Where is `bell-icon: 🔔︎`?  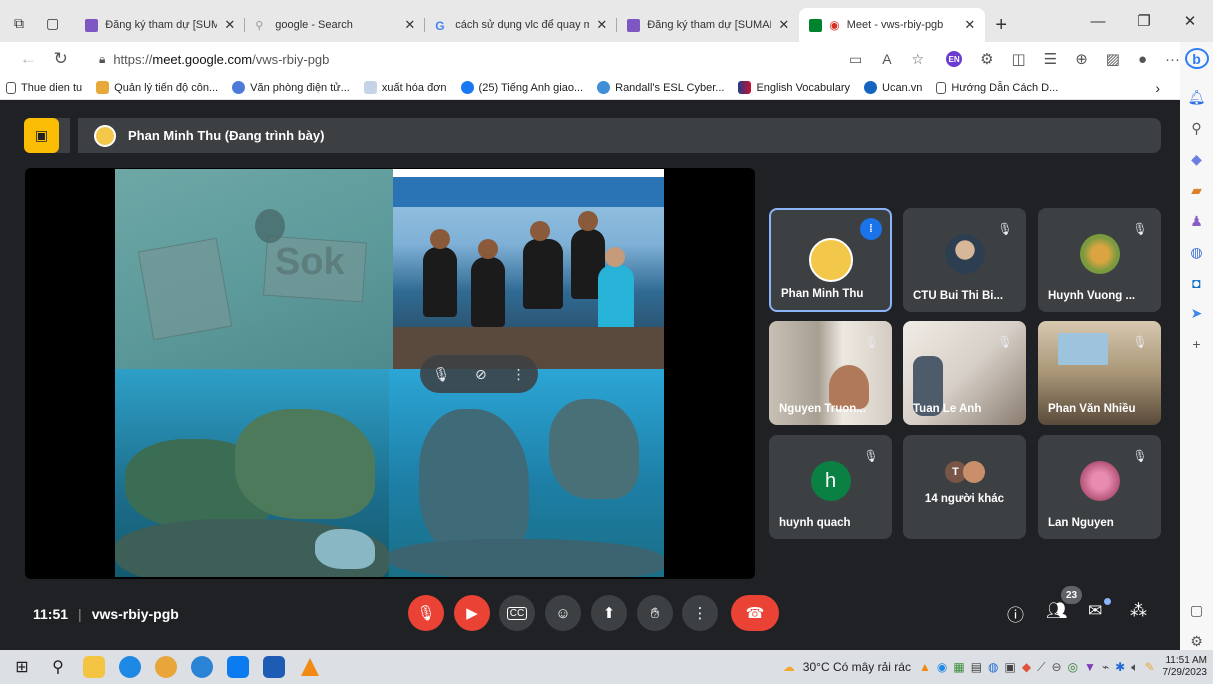
bell-icon: 🔔︎ is located at coordinates (1197, 97).